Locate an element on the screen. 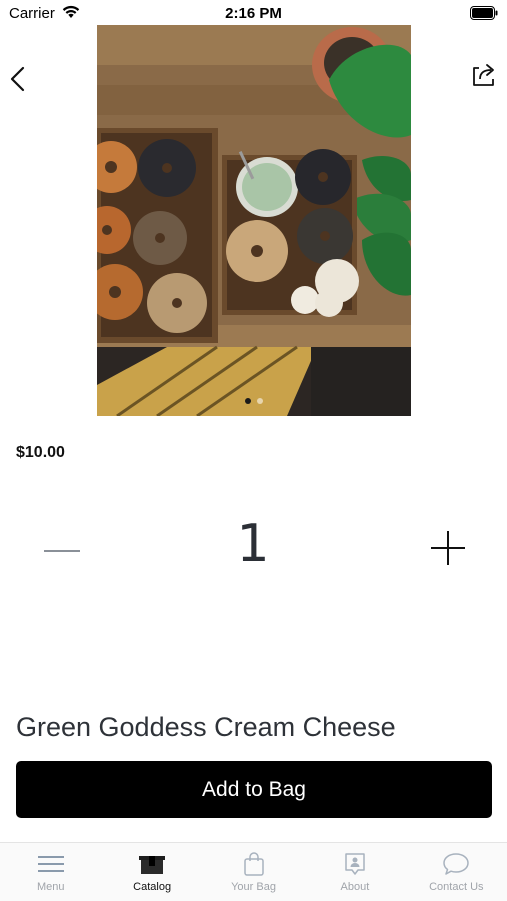  share-button is located at coordinates (484, 75).